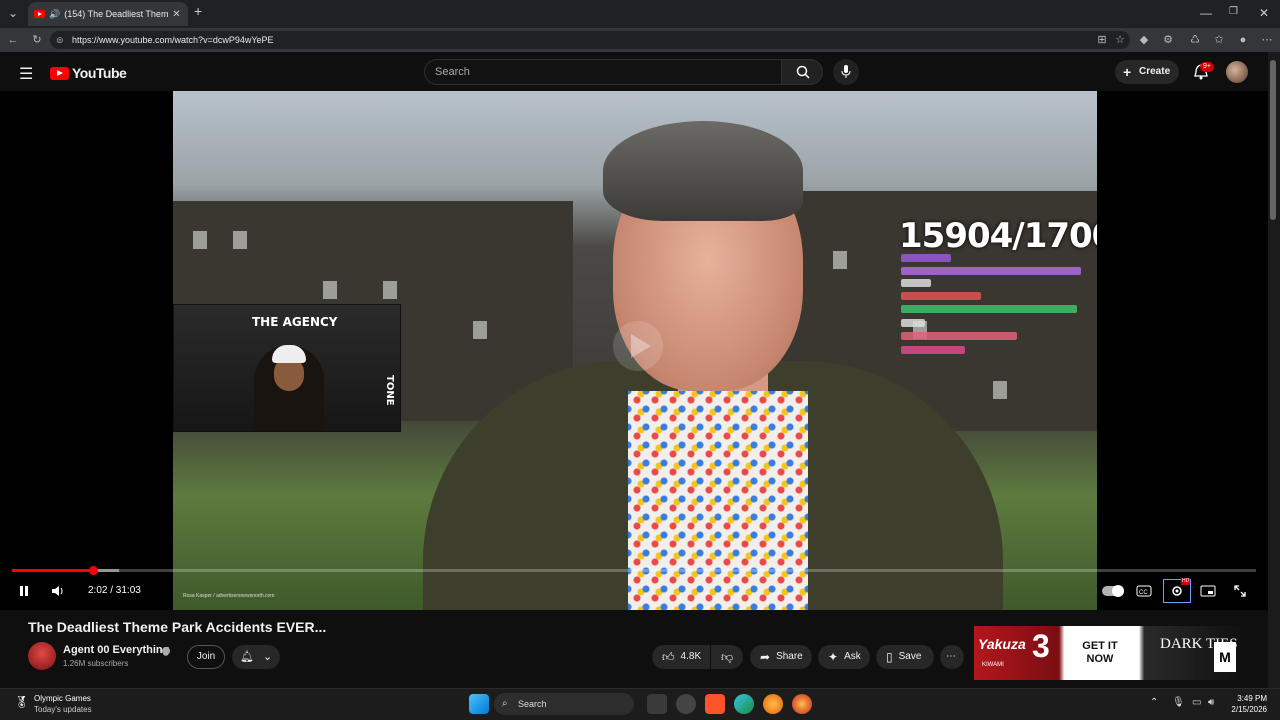 The image size is (1280, 720). I want to click on voice-search-button, so click(846, 72).